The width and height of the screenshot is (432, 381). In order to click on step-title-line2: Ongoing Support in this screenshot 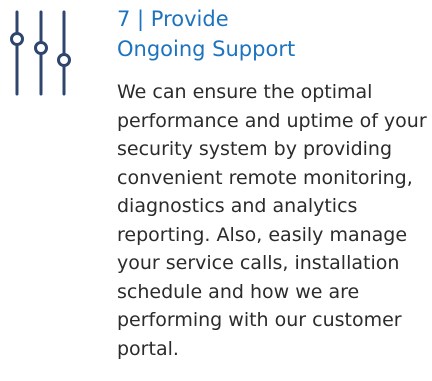, I will do `click(206, 49)`.